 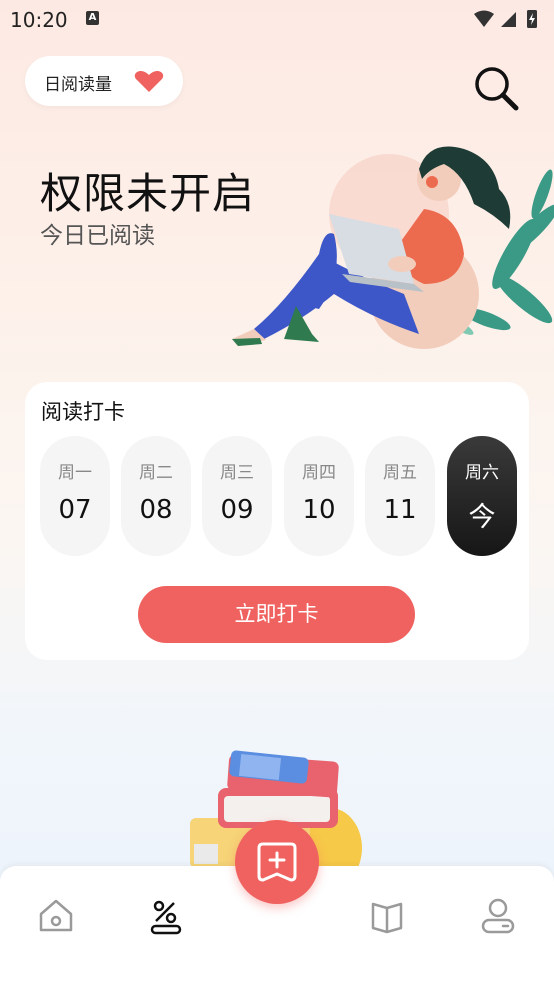 I want to click on heart-icon, so click(x=149, y=81).